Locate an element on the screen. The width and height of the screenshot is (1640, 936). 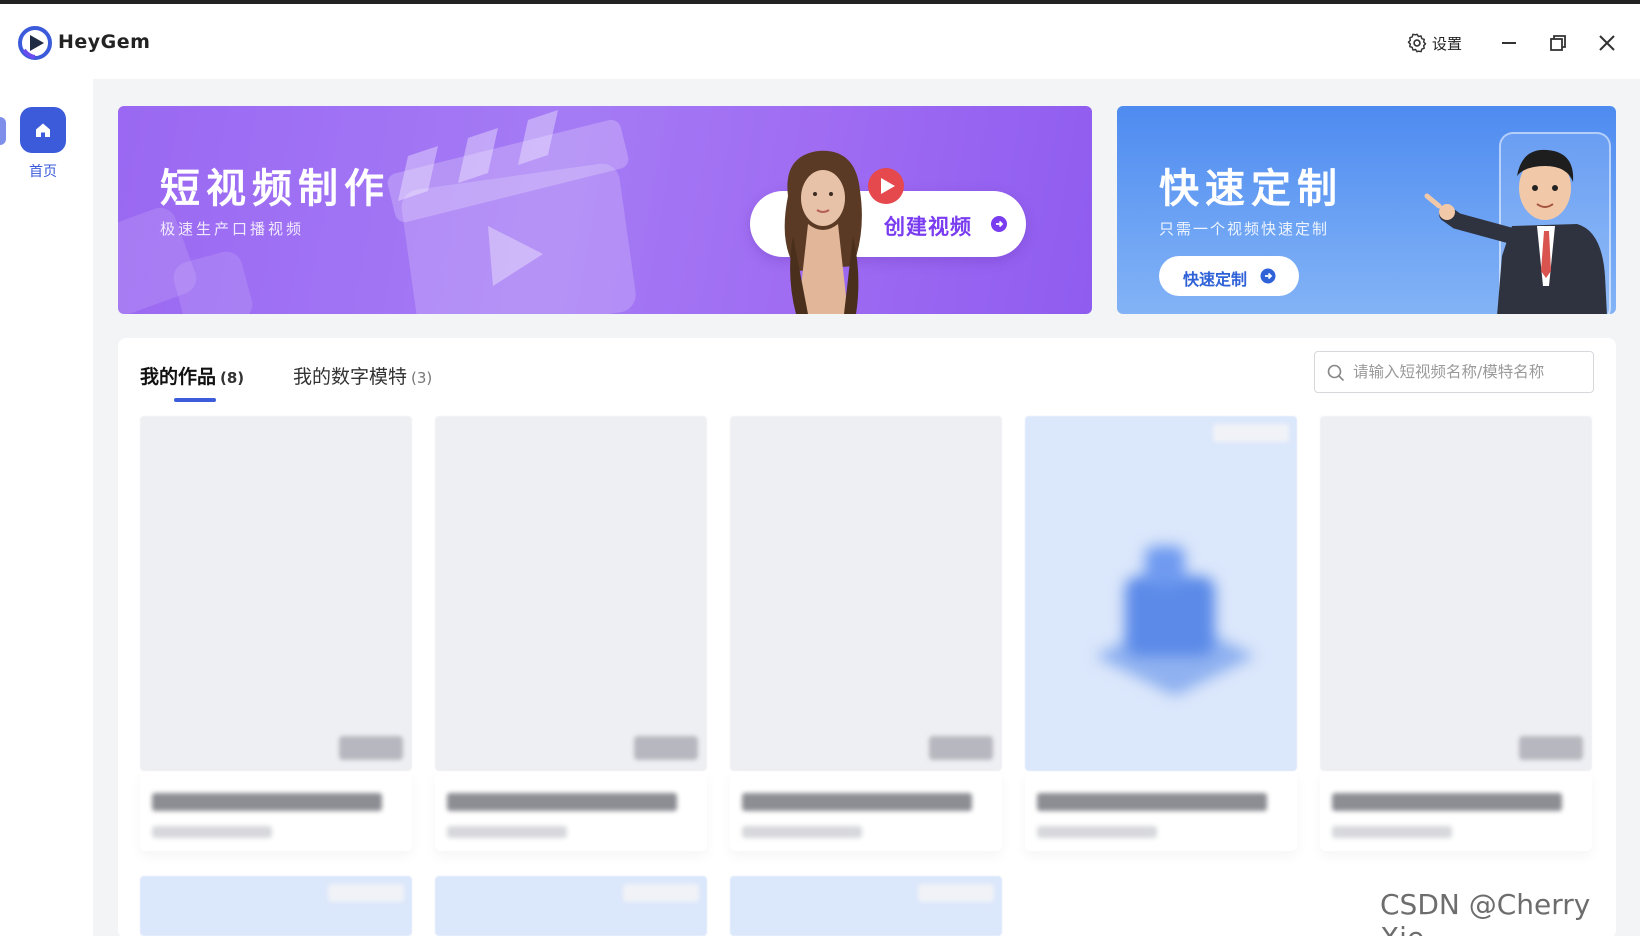
search-box is located at coordinates (1454, 372).